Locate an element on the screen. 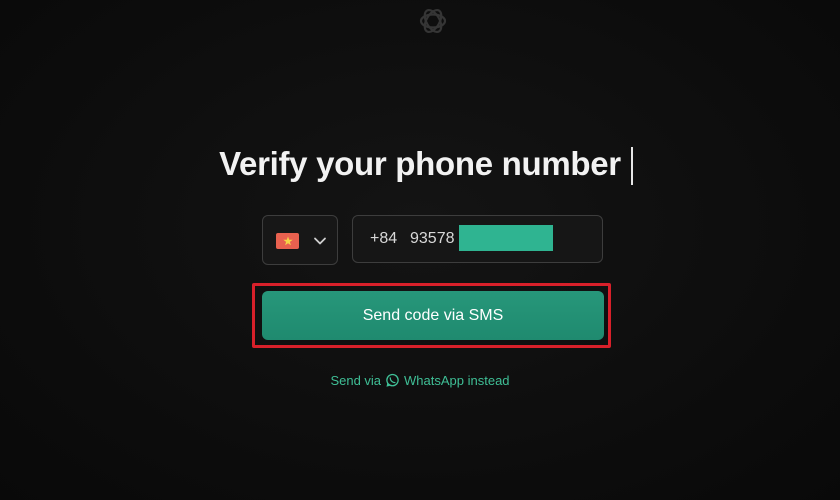 This screenshot has width=840, height=500. vietnam-flag-icon is located at coordinates (287, 241).